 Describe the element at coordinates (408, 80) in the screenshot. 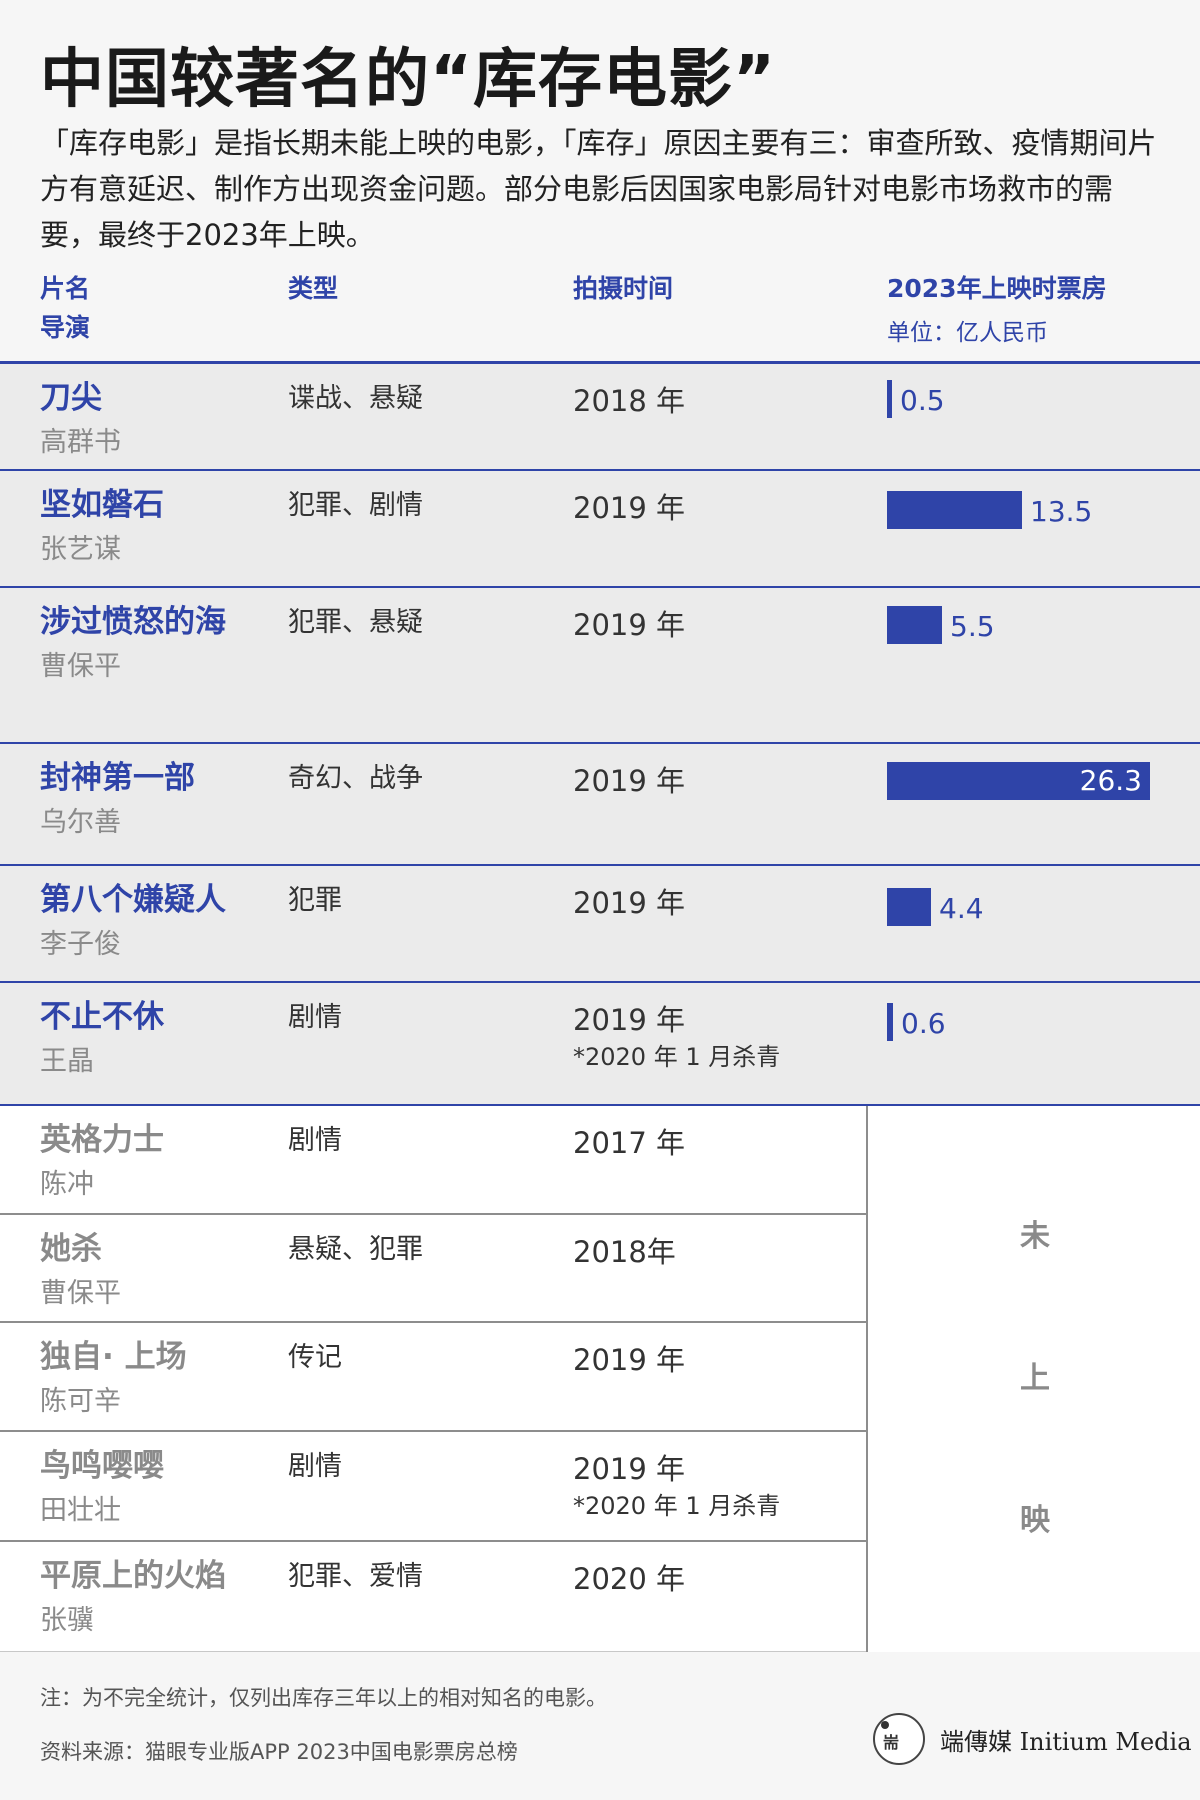

I see `page-title: 中国较著名的“库存电影”` at that location.